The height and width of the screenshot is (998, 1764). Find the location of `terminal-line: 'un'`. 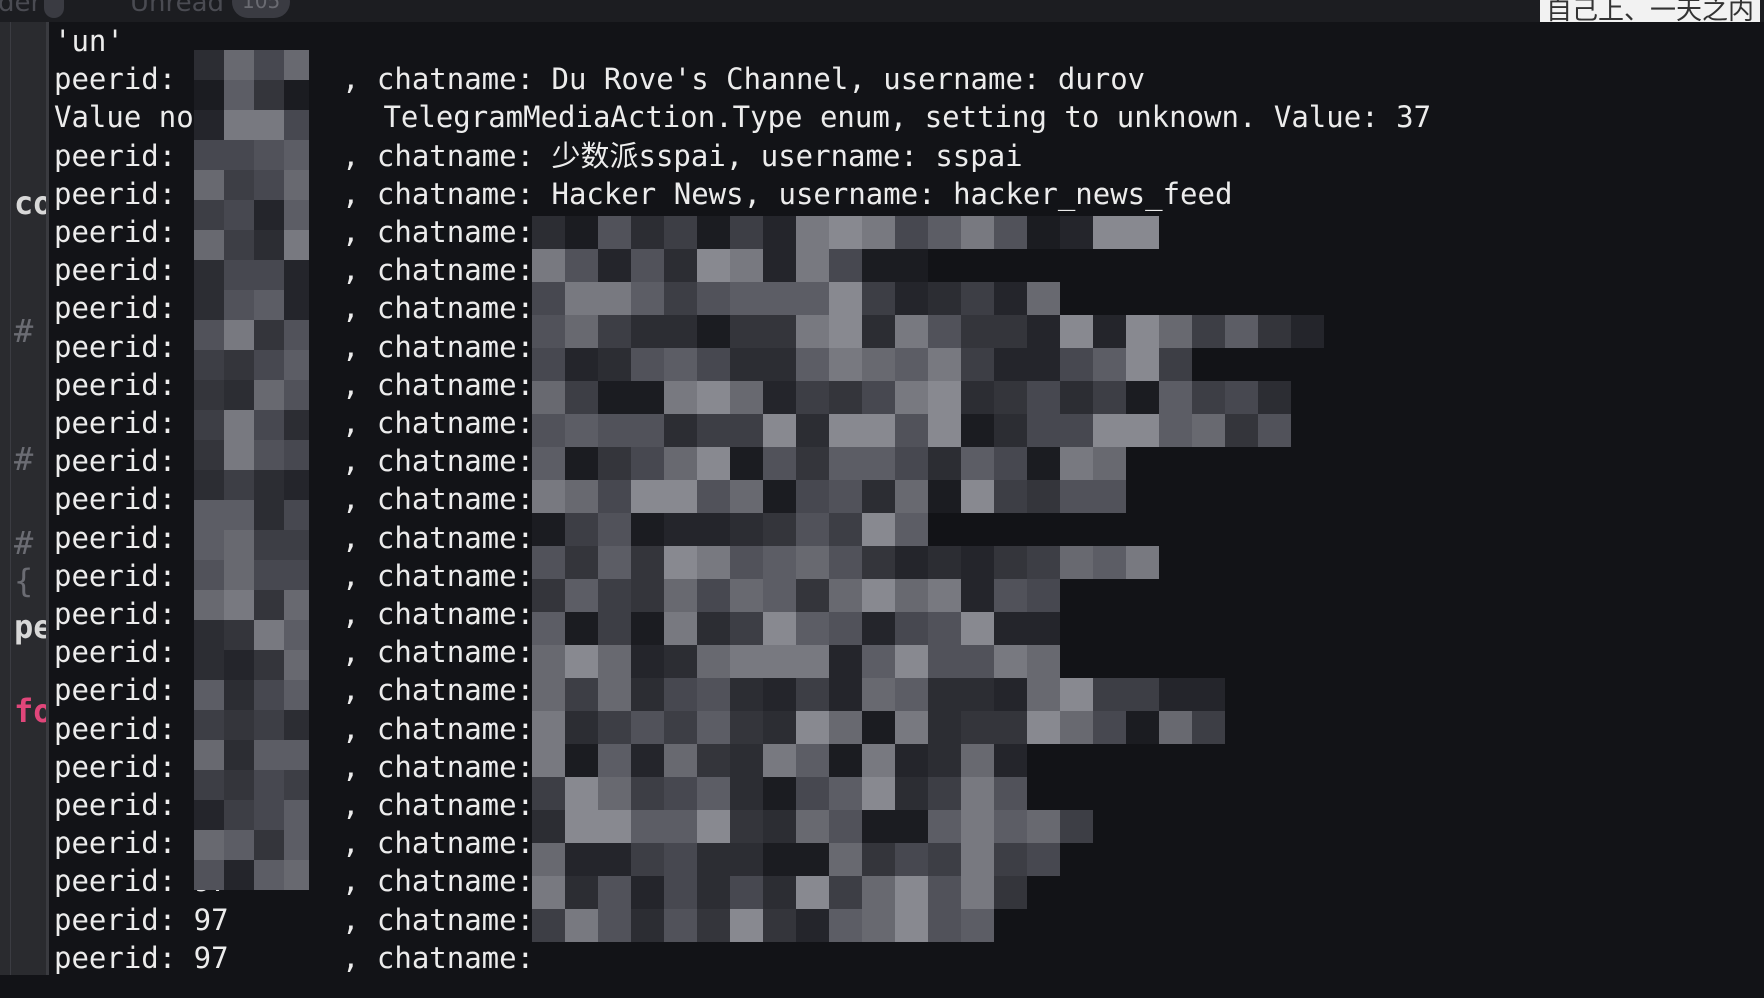

terminal-line: 'un' is located at coordinates (89, 41).